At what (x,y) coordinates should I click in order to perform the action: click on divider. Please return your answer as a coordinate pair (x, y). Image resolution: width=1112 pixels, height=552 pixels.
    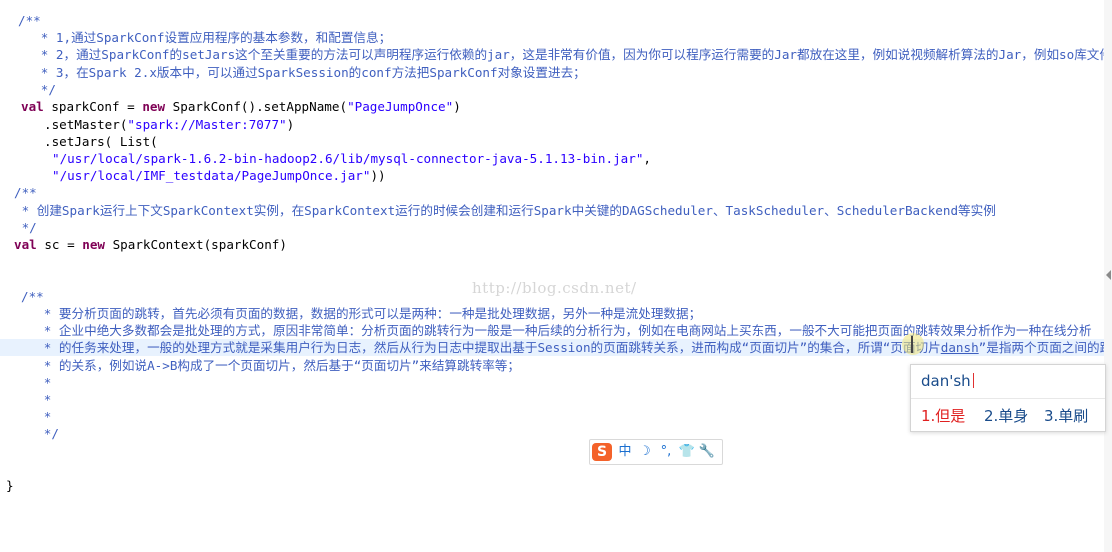
    Looking at the image, I should click on (1008, 398).